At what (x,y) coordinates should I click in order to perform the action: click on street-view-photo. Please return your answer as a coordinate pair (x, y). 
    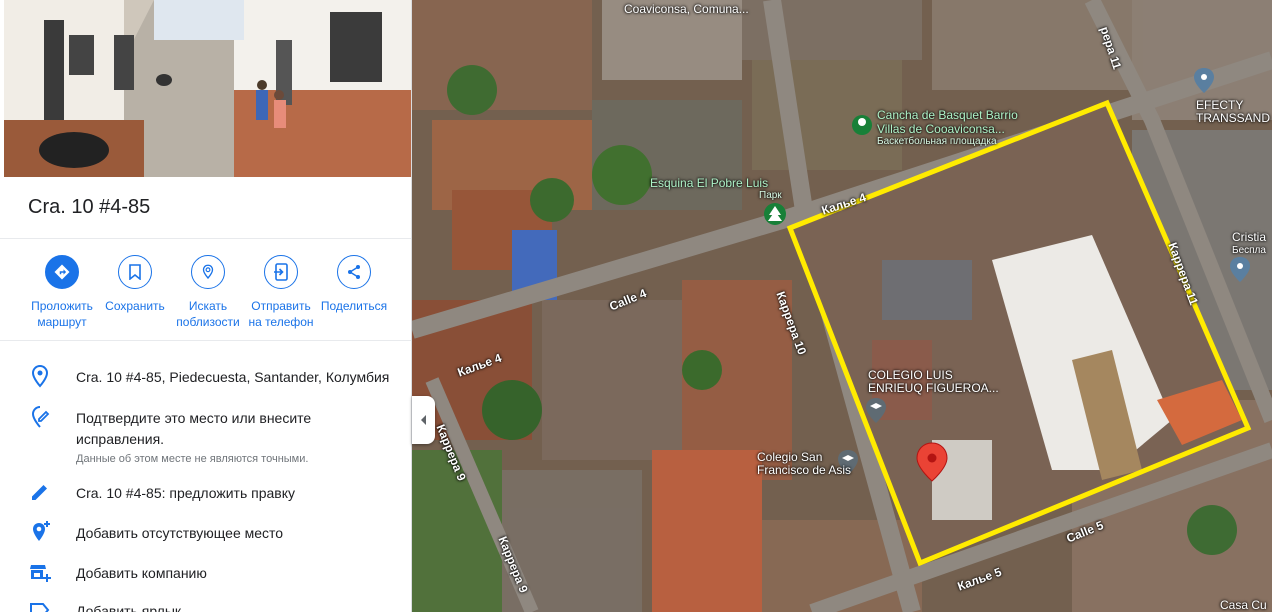
    Looking at the image, I should click on (207, 88).